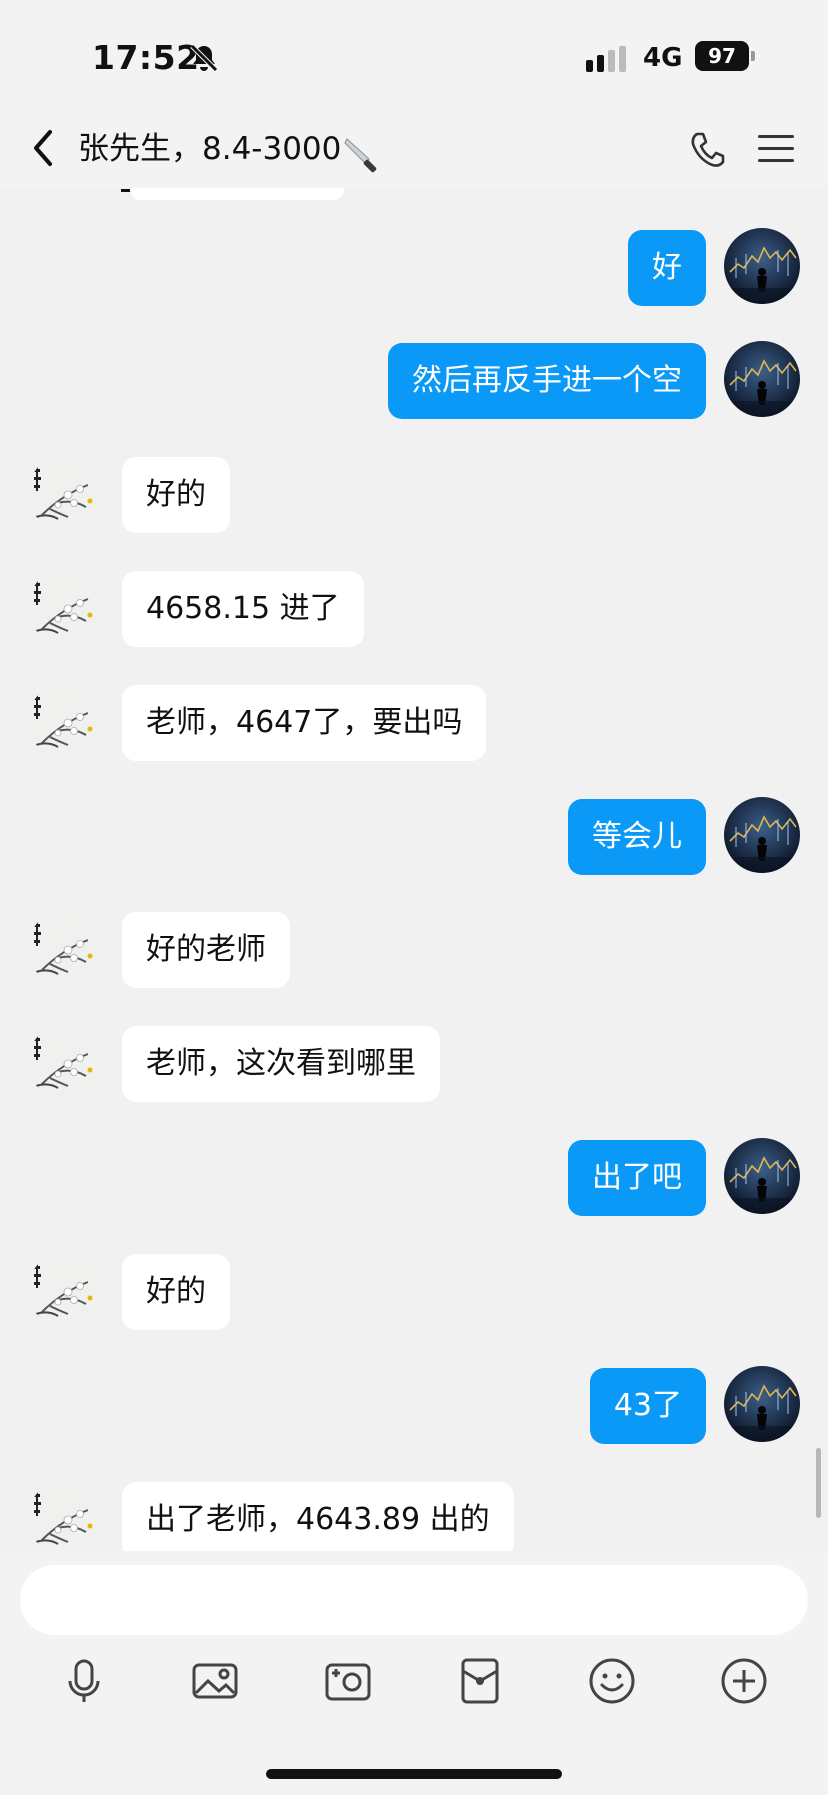 This screenshot has height=1795, width=828. Describe the element at coordinates (414, 837) in the screenshot. I see `message-row-outgoing: 等会儿` at that location.